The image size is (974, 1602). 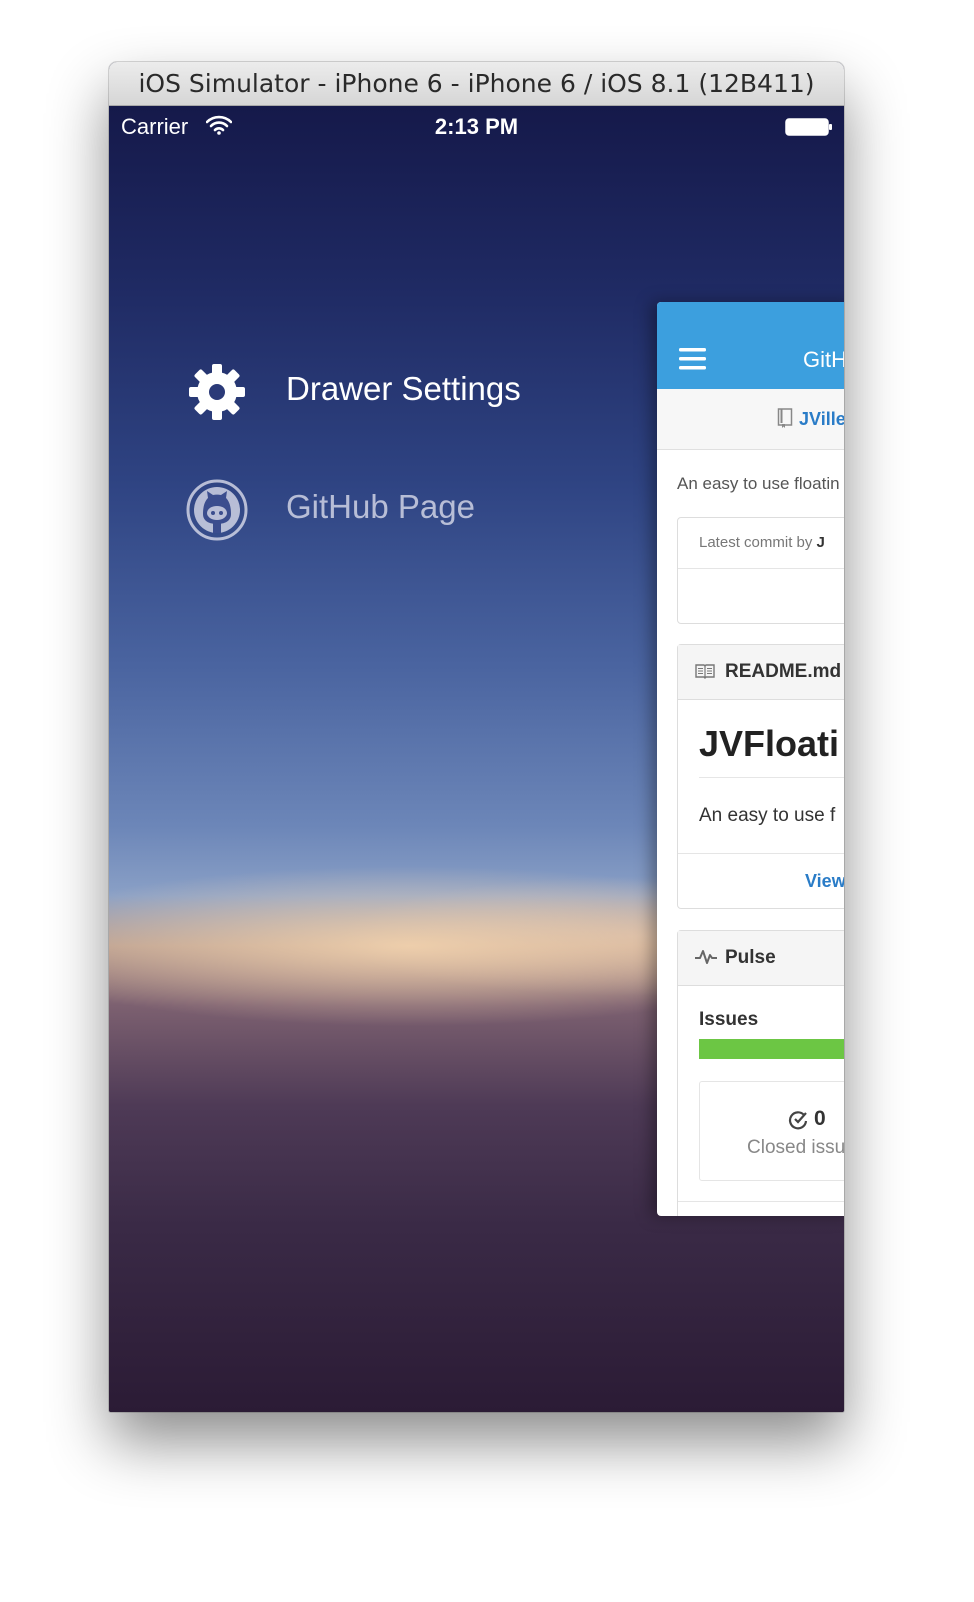 I want to click on commit-header: Latest commit by J, so click(x=761, y=543).